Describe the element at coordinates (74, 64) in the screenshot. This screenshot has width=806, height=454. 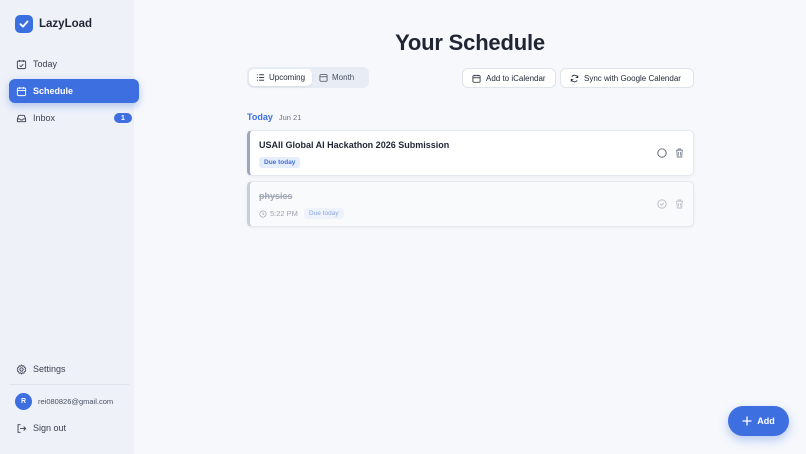
I see `sidebar-item-today: Today` at that location.